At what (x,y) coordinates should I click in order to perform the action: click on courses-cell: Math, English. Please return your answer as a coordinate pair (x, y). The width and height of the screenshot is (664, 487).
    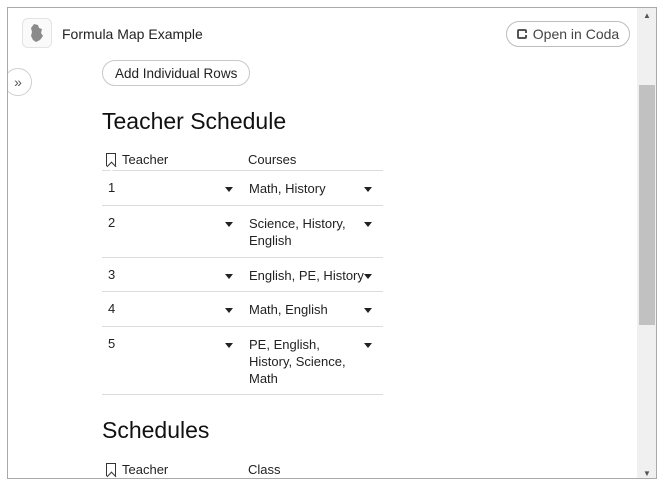
    Looking at the image, I should click on (305, 309).